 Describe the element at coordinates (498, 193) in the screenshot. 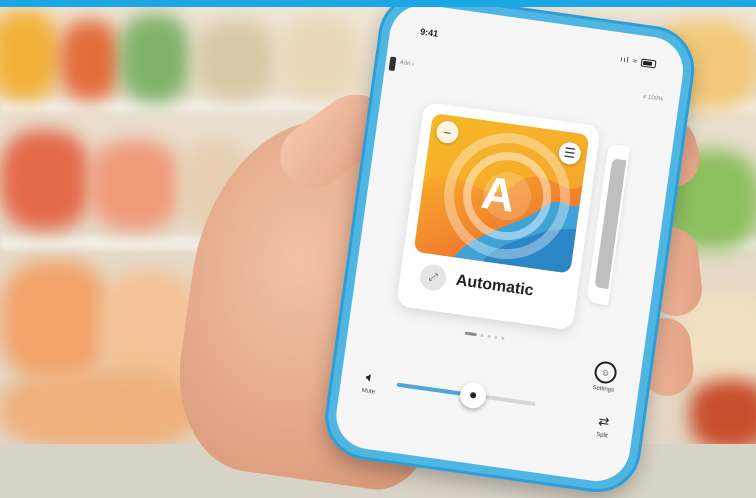

I see `program-letter: A` at that location.